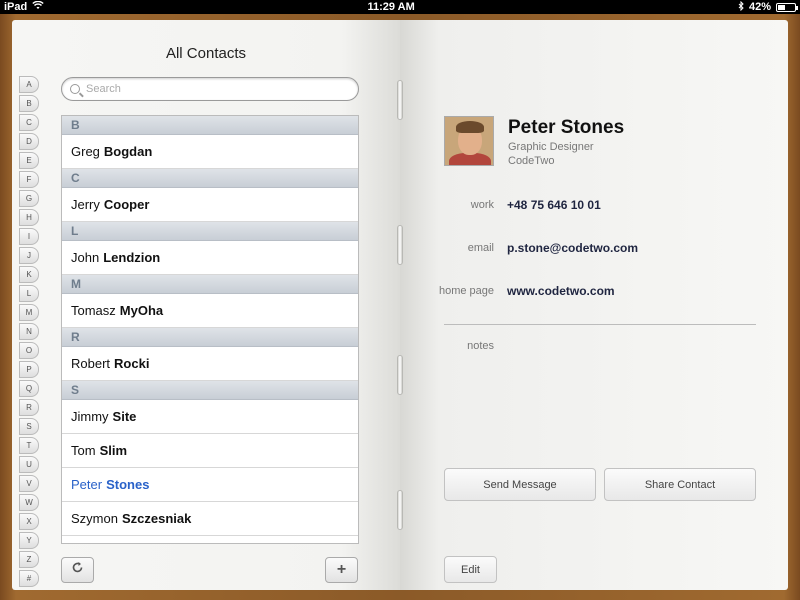 Image resolution: width=800 pixels, height=600 pixels. I want to click on bluetooth-icon, so click(741, 7).